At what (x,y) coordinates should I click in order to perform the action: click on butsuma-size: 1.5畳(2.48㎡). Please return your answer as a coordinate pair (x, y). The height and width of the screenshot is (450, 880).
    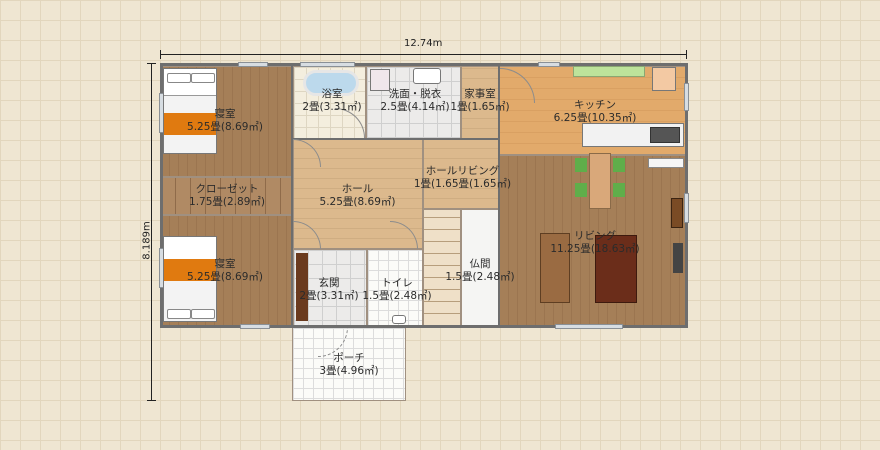
    Looking at the image, I should click on (480, 277).